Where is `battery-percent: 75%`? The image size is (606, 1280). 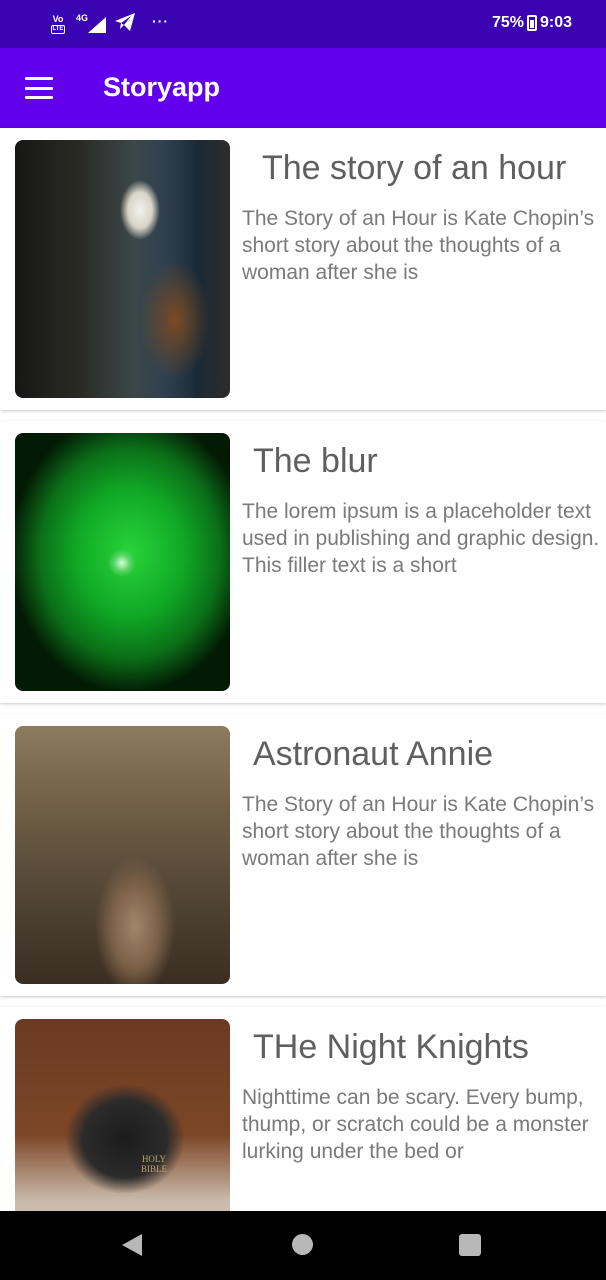 battery-percent: 75% is located at coordinates (507, 22).